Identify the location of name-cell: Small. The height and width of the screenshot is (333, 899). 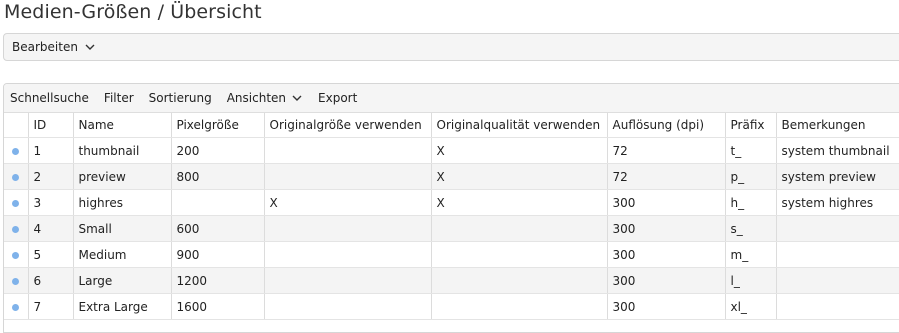
(122, 228).